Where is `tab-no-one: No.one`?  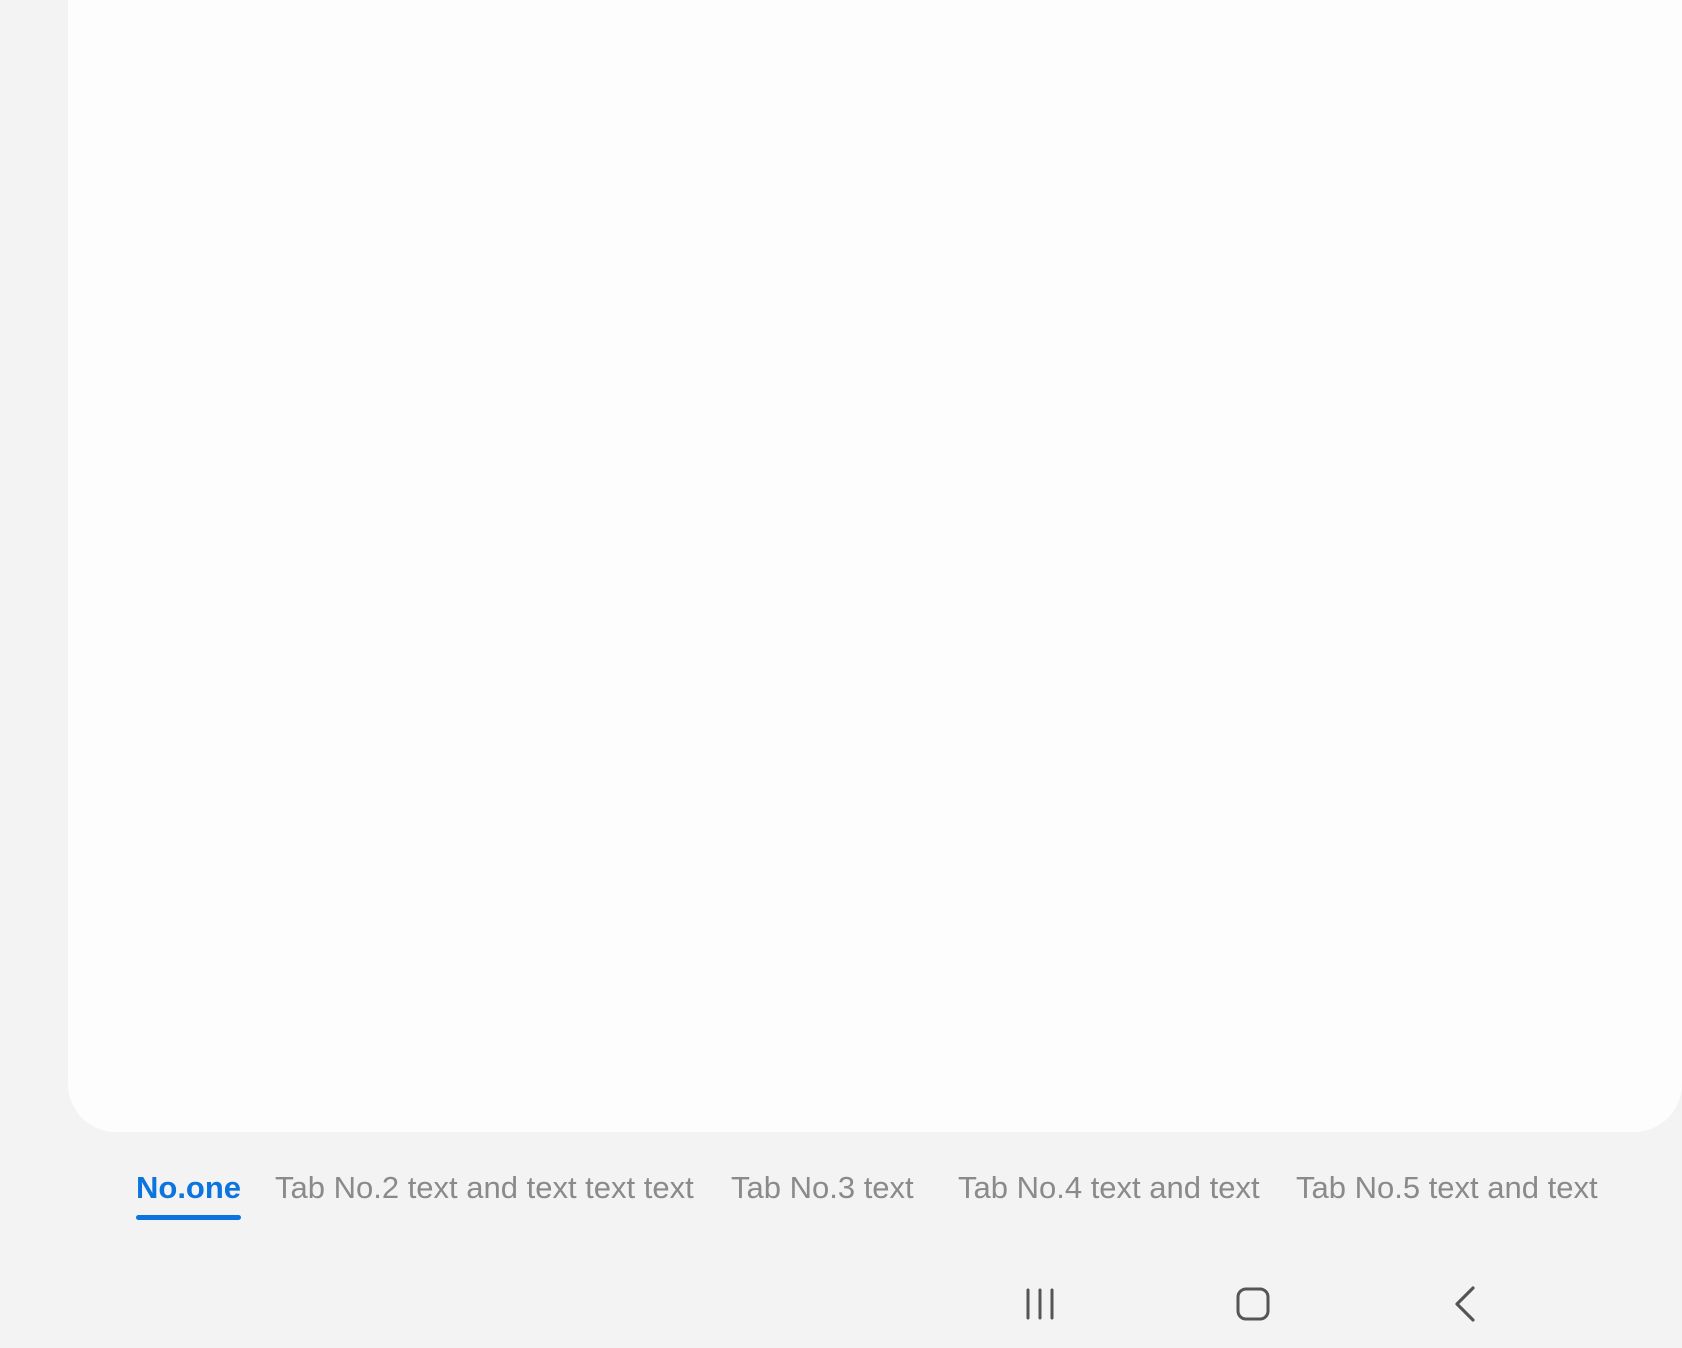 tab-no-one: No.one is located at coordinates (189, 1190).